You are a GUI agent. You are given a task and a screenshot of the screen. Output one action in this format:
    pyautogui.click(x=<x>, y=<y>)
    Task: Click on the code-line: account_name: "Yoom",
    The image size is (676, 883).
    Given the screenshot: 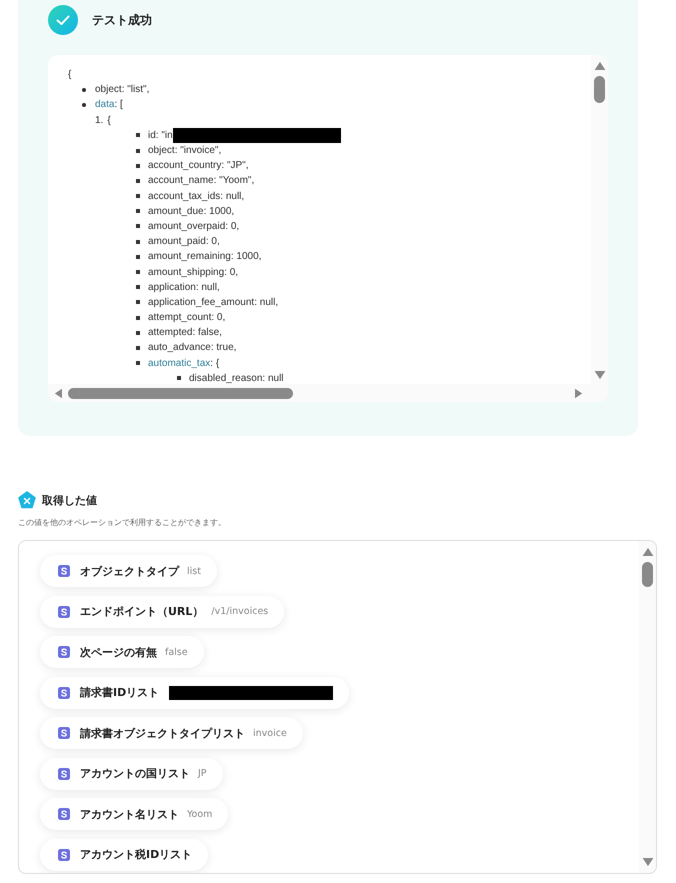 What is the action you would take?
    pyautogui.click(x=201, y=180)
    